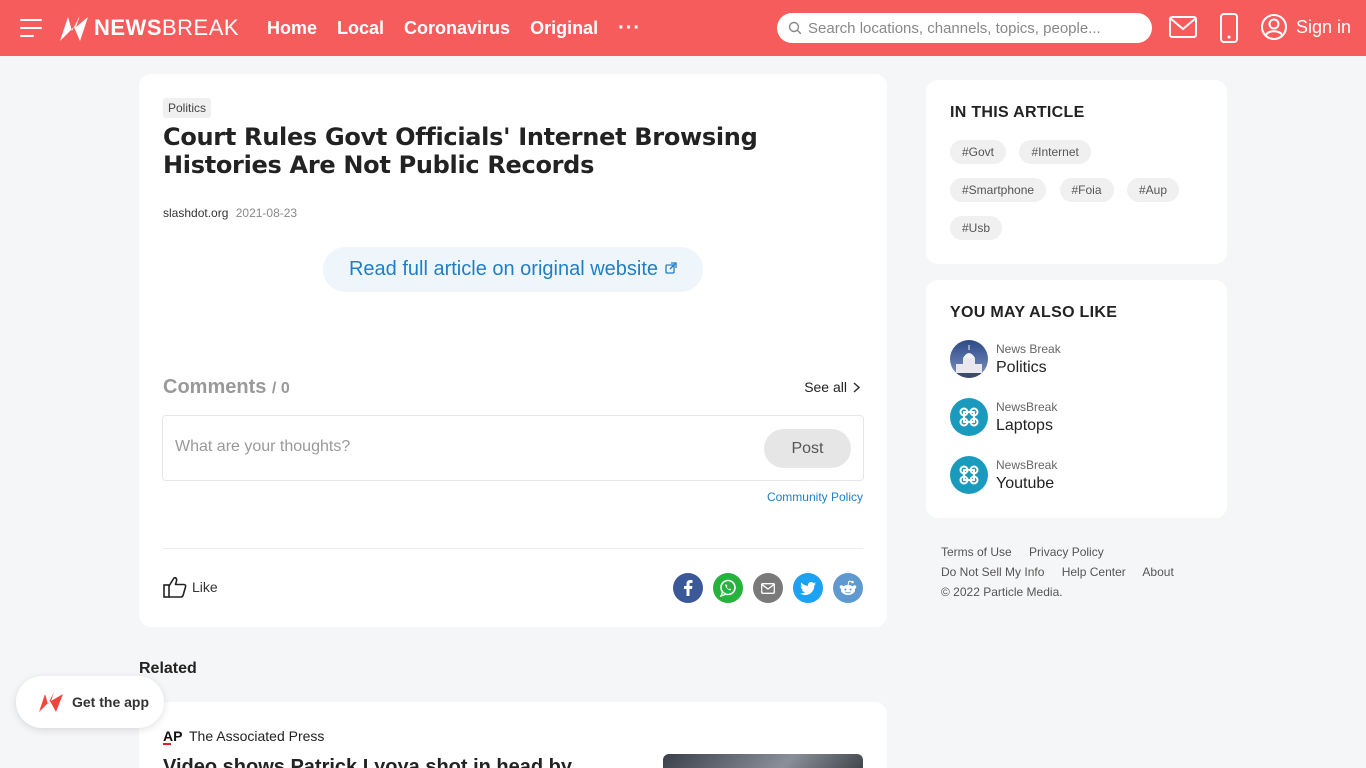  What do you see at coordinates (257, 736) in the screenshot?
I see `related-source-name: The Associated Press` at bounding box center [257, 736].